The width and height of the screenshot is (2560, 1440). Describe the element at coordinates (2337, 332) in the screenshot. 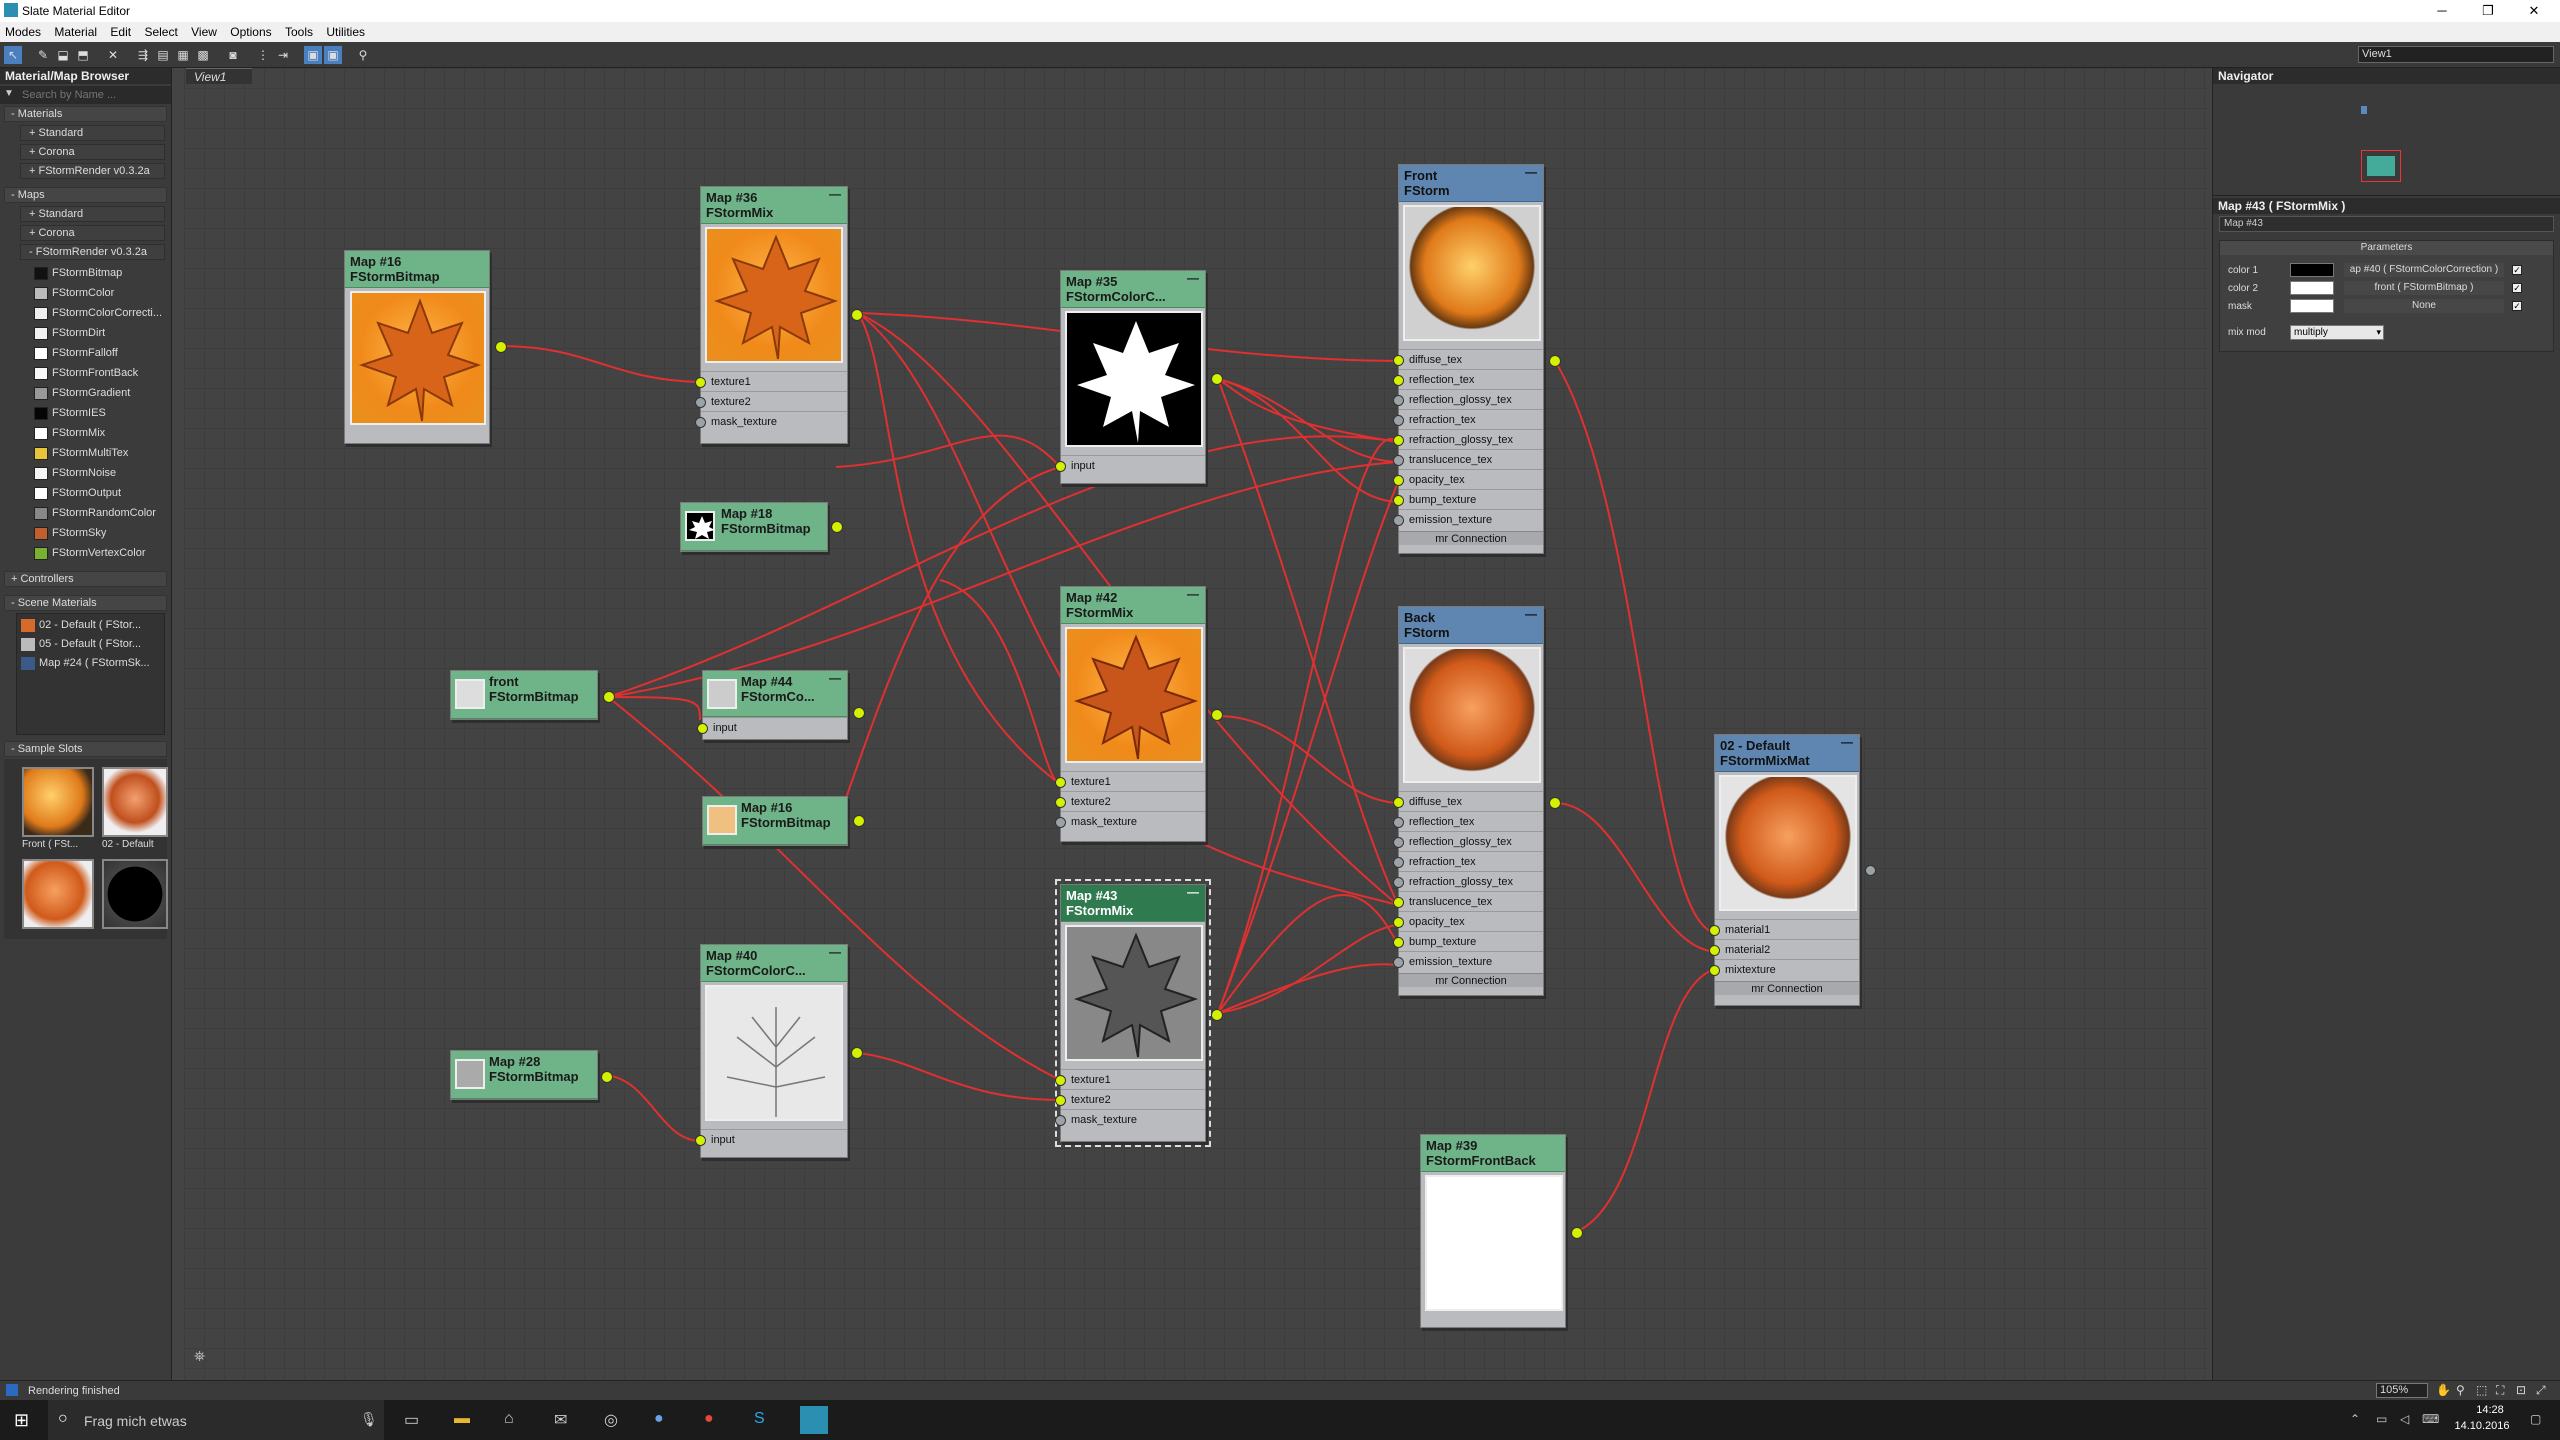

I see `mix-mode-select: multiply ▾` at that location.